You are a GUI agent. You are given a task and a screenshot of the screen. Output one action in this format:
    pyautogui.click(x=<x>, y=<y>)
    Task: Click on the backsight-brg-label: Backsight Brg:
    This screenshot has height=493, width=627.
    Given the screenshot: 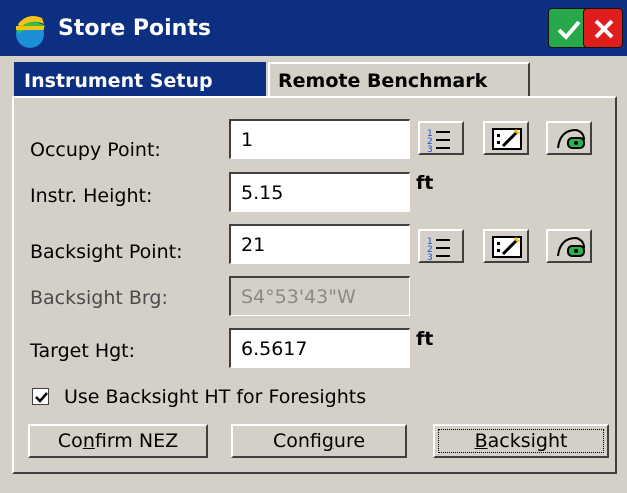 What is the action you would take?
    pyautogui.click(x=99, y=298)
    